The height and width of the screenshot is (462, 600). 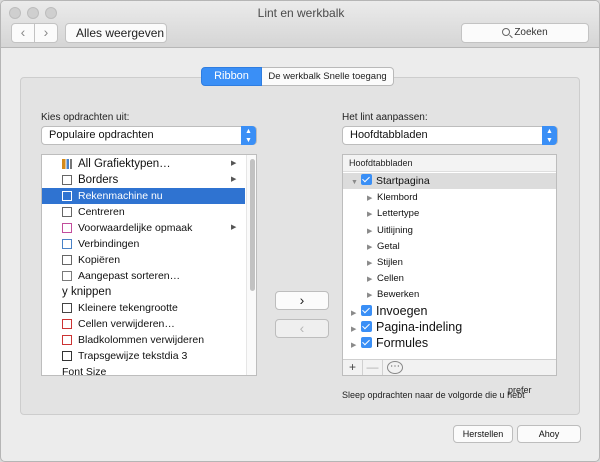 I want to click on command-label: Voorwaardelijke opmaak, so click(x=135, y=228).